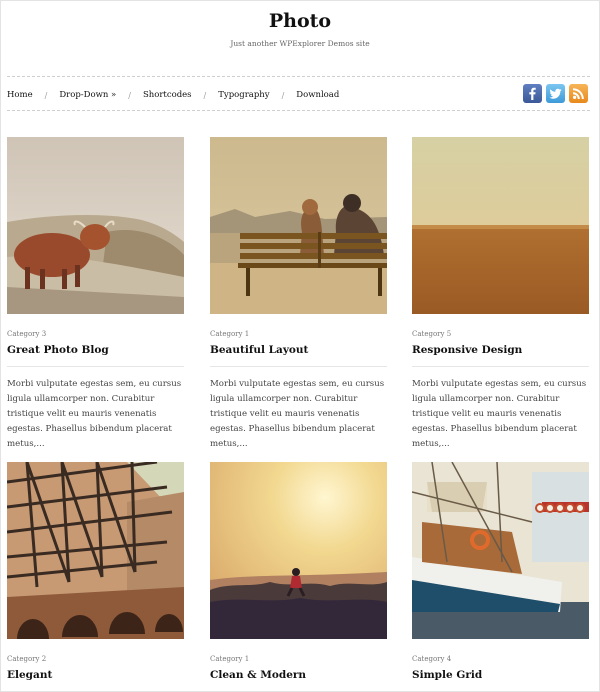 Image resolution: width=600 pixels, height=692 pixels. I want to click on post-title: Great Photo Blog, so click(95, 350).